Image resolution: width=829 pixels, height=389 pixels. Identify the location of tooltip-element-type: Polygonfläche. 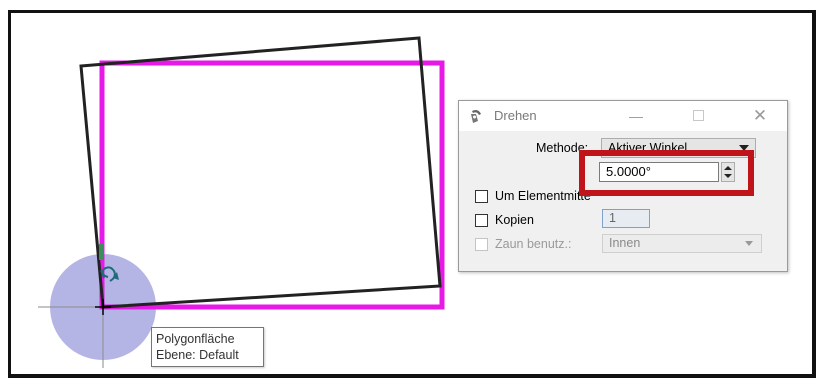
(195, 339).